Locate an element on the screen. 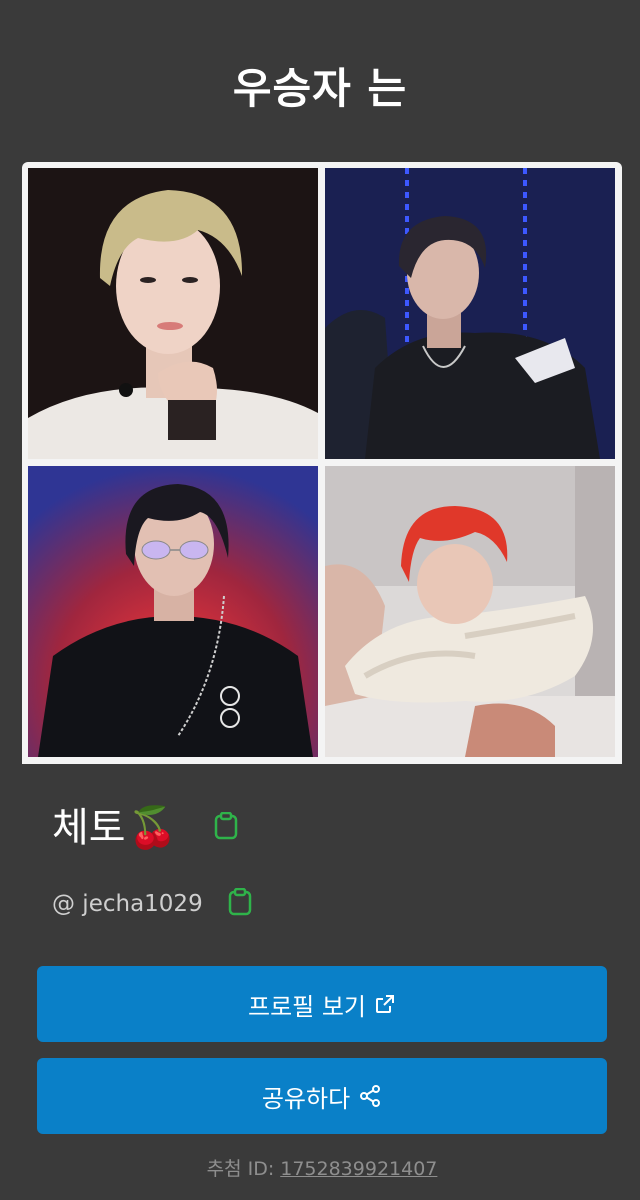  draw-id-label: 추첨 ID: is located at coordinates (240, 1169).